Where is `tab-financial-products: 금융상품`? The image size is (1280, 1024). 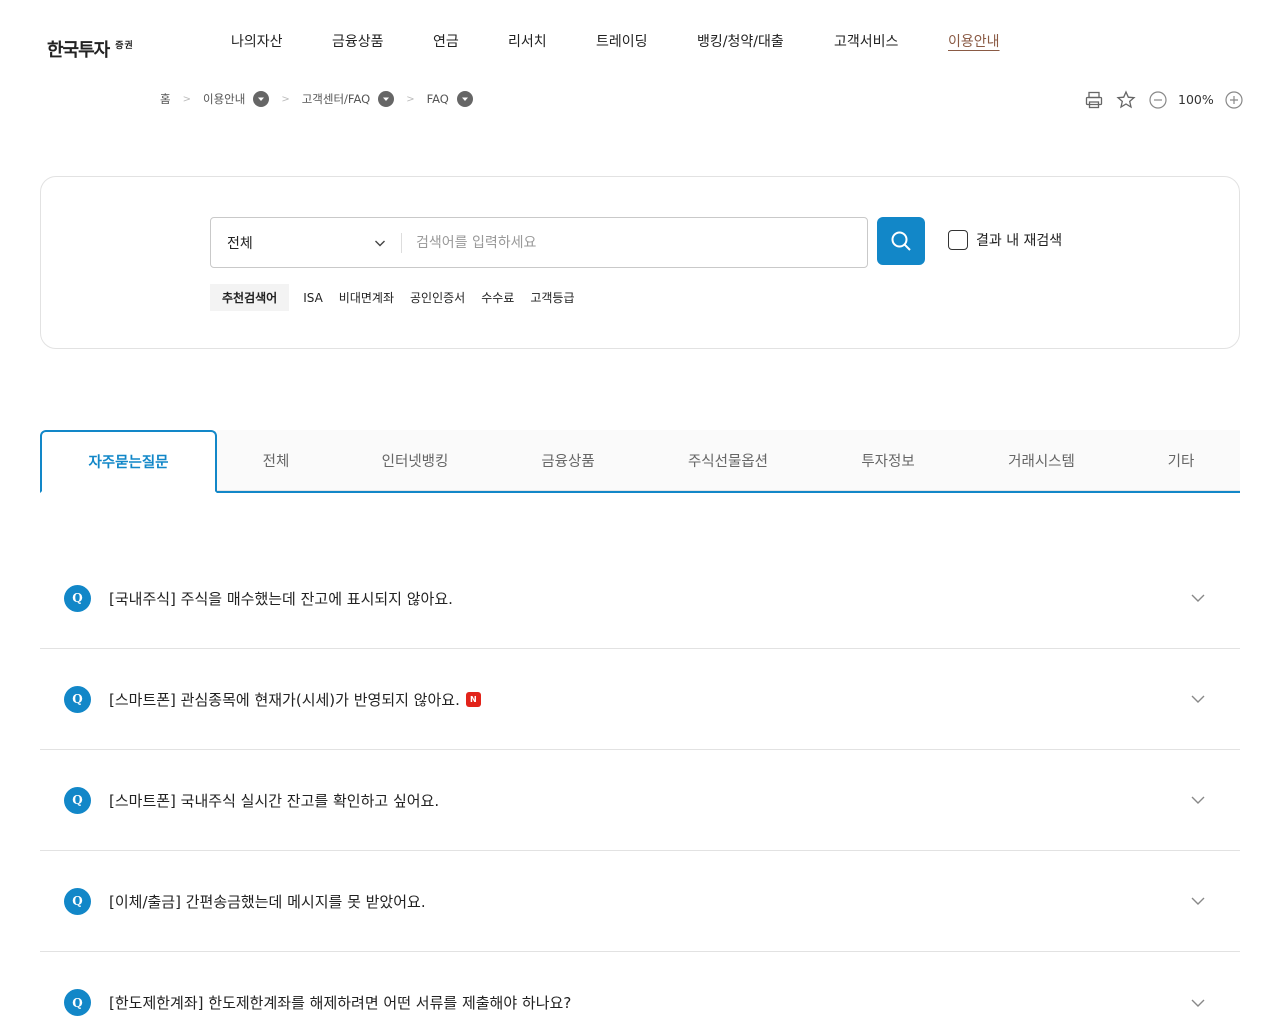
tab-financial-products: 금융상품 is located at coordinates (568, 460).